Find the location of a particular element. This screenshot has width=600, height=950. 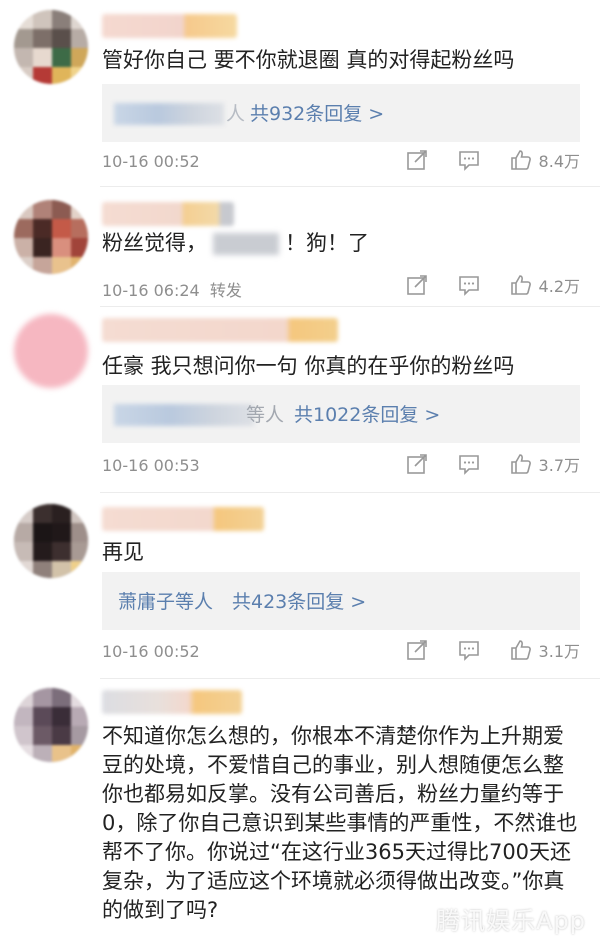

watermark: 腾讯娱乐App is located at coordinates (511, 921).